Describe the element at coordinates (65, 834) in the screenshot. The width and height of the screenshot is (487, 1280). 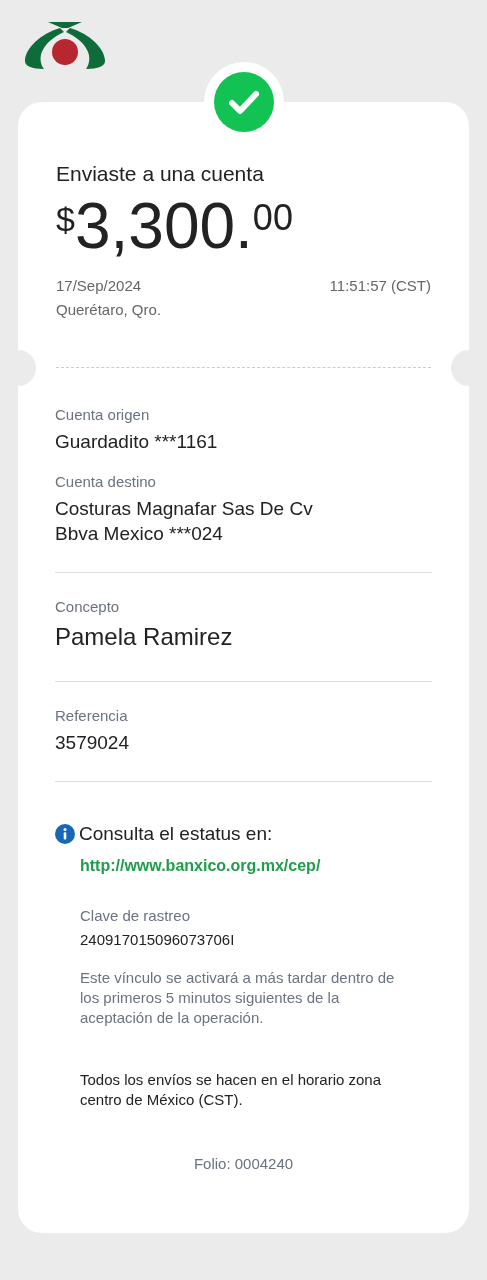
I see `info-icon` at that location.